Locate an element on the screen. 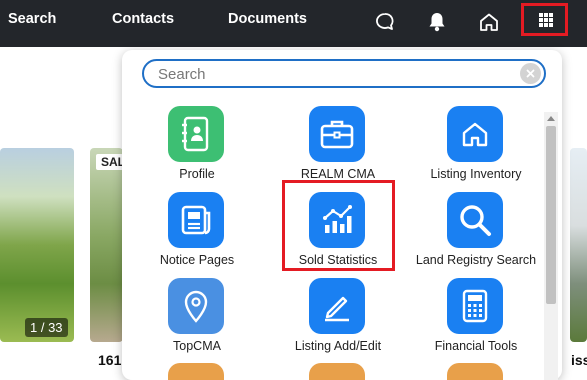 The image size is (587, 380). app-tile-profile: Profile is located at coordinates (197, 147).